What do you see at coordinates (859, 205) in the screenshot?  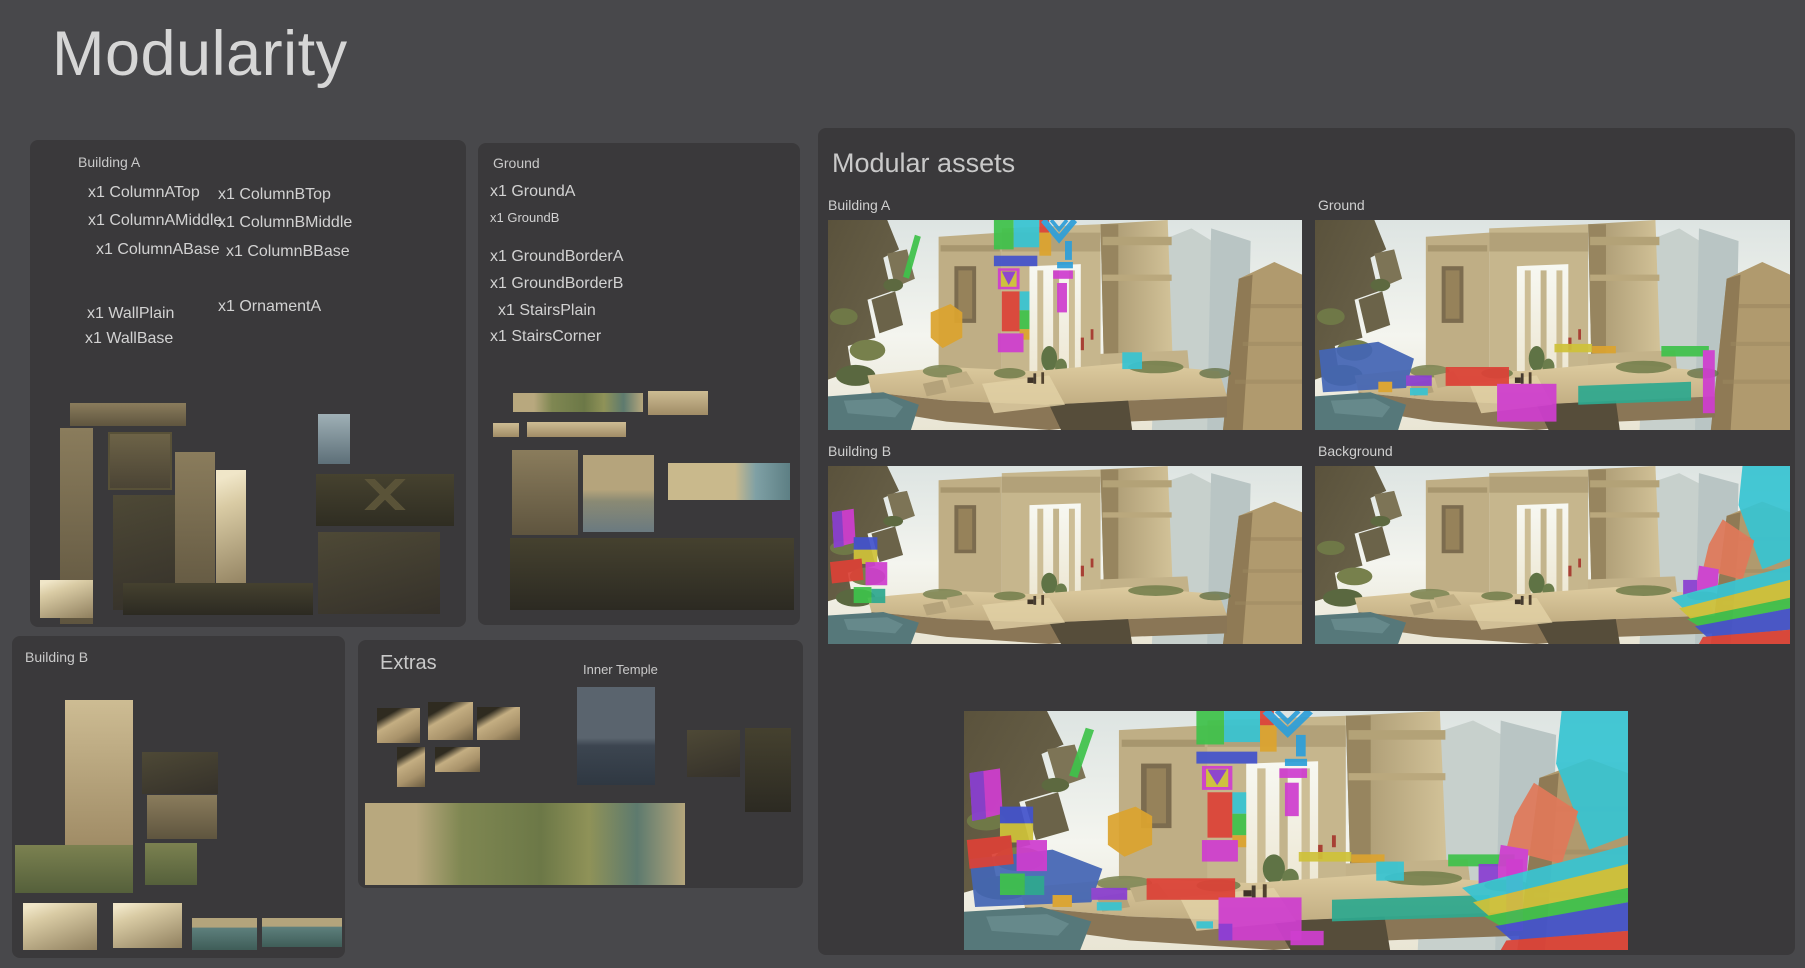 I see `image-label-building-a: Building A` at bounding box center [859, 205].